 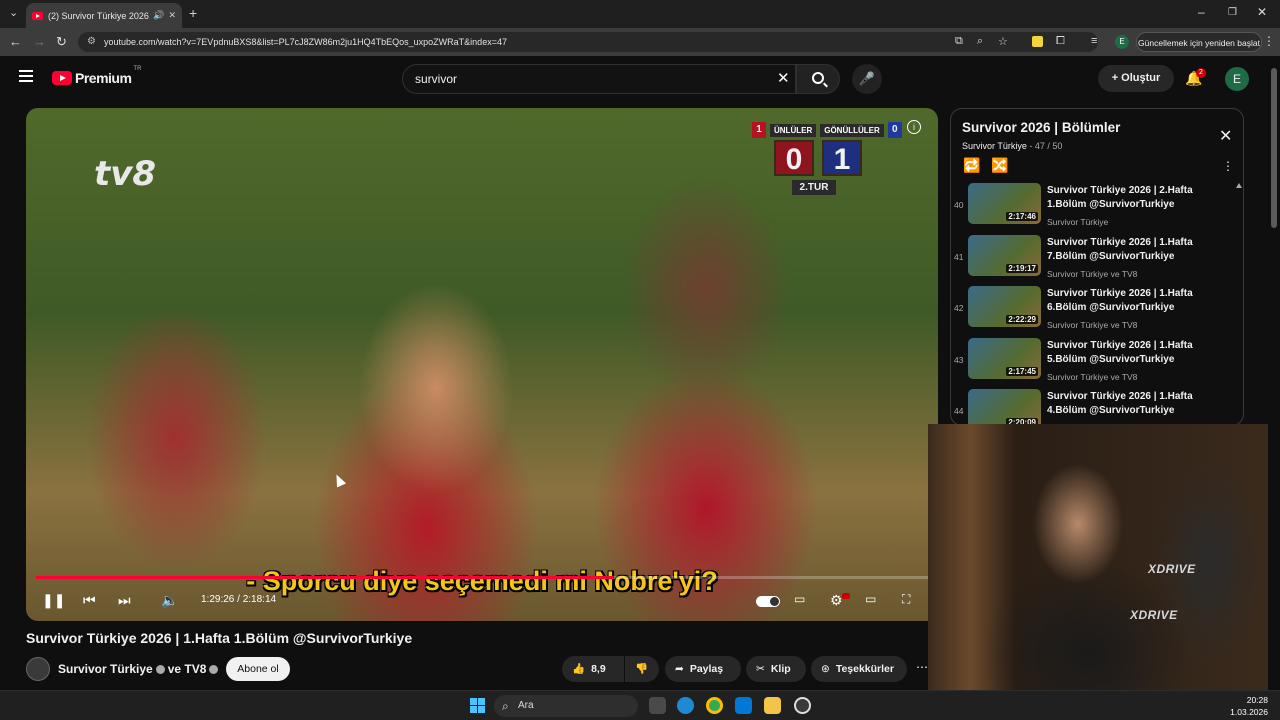 What do you see at coordinates (772, 705) in the screenshot?
I see `file-explorer-icon` at bounding box center [772, 705].